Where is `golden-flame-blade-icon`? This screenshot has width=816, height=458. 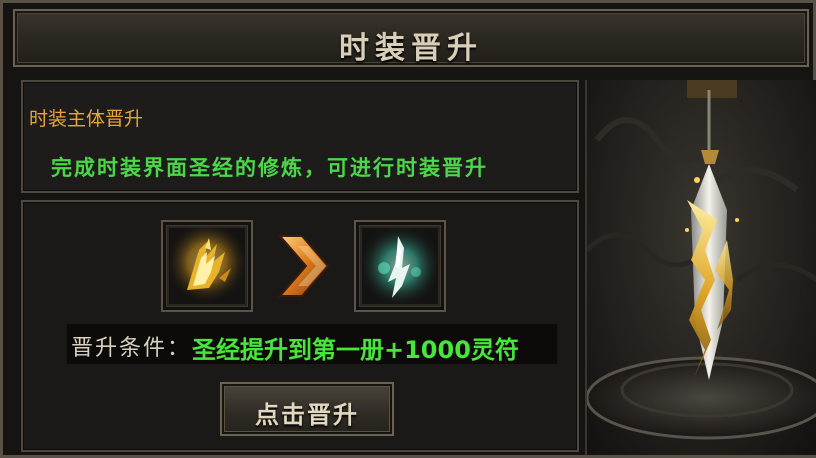 golden-flame-blade-icon is located at coordinates (207, 266).